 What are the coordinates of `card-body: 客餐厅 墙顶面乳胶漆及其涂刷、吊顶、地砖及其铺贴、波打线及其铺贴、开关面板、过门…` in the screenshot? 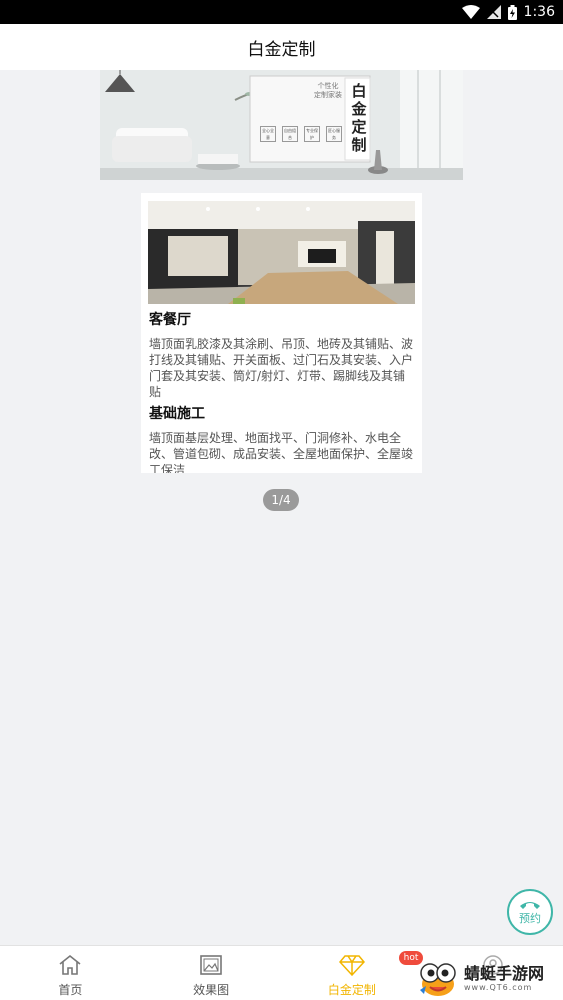 It's located at (282, 391).